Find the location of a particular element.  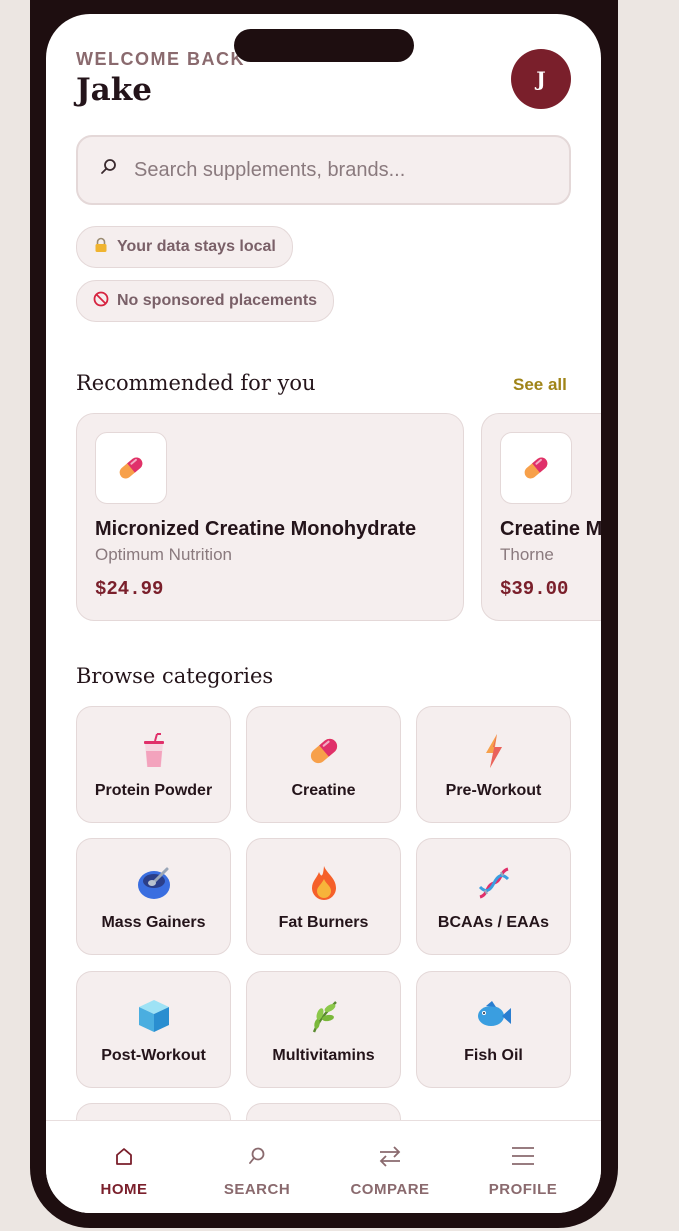

category-multivitamins: Multivitamins is located at coordinates (323, 1029).